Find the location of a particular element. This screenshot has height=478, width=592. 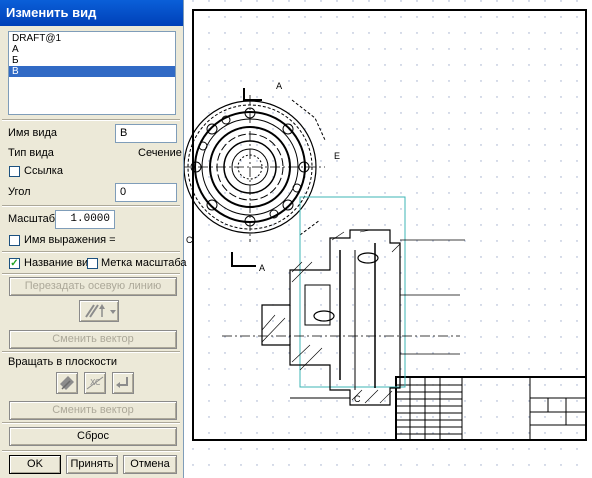

section-label-a-bottom: А is located at coordinates (262, 268).